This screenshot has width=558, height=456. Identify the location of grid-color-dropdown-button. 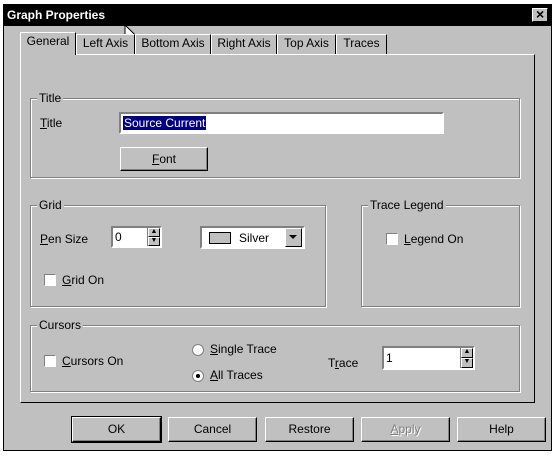
(293, 237).